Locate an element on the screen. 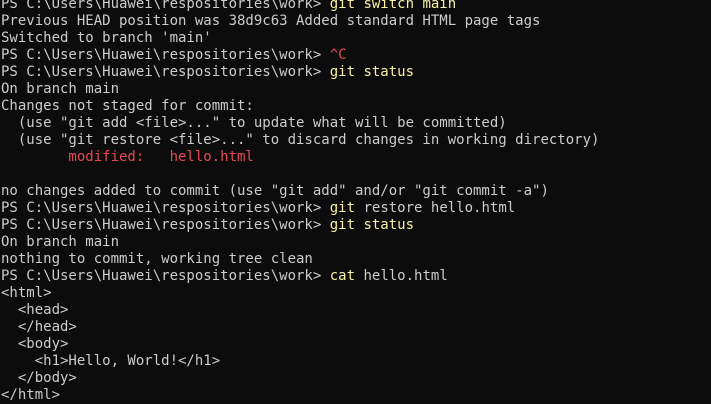 This screenshot has width=711, height=404. terminal-line: modified: hello.html is located at coordinates (356, 157).